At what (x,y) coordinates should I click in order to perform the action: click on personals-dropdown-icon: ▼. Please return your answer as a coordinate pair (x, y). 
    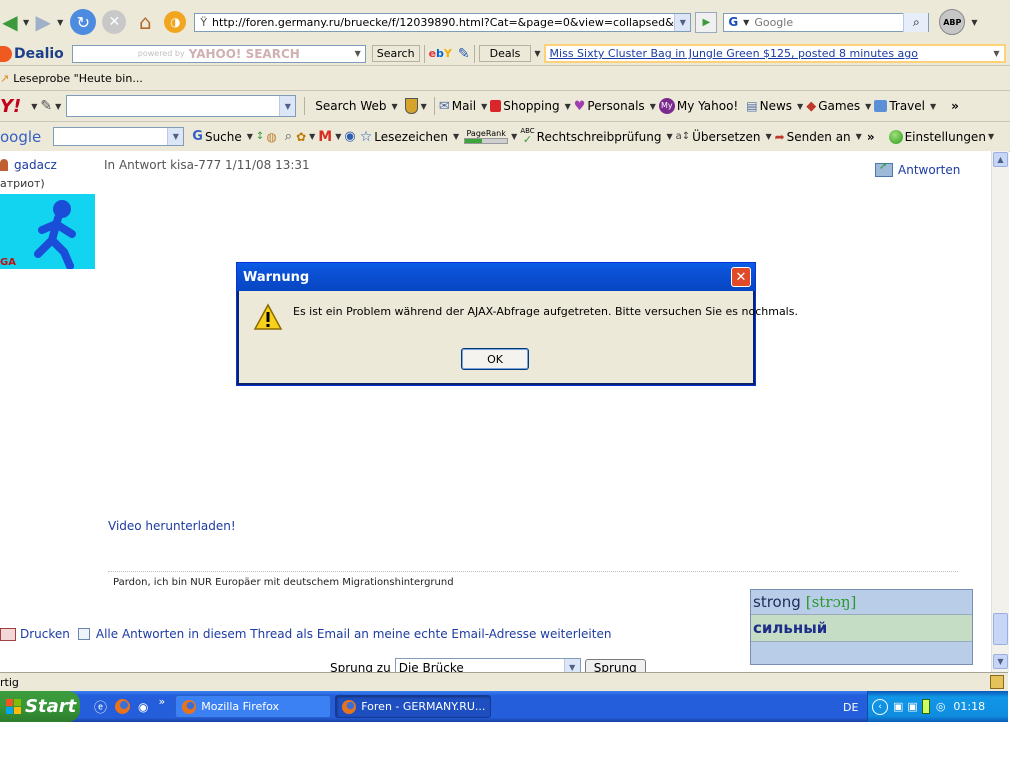
    Looking at the image, I should click on (653, 106).